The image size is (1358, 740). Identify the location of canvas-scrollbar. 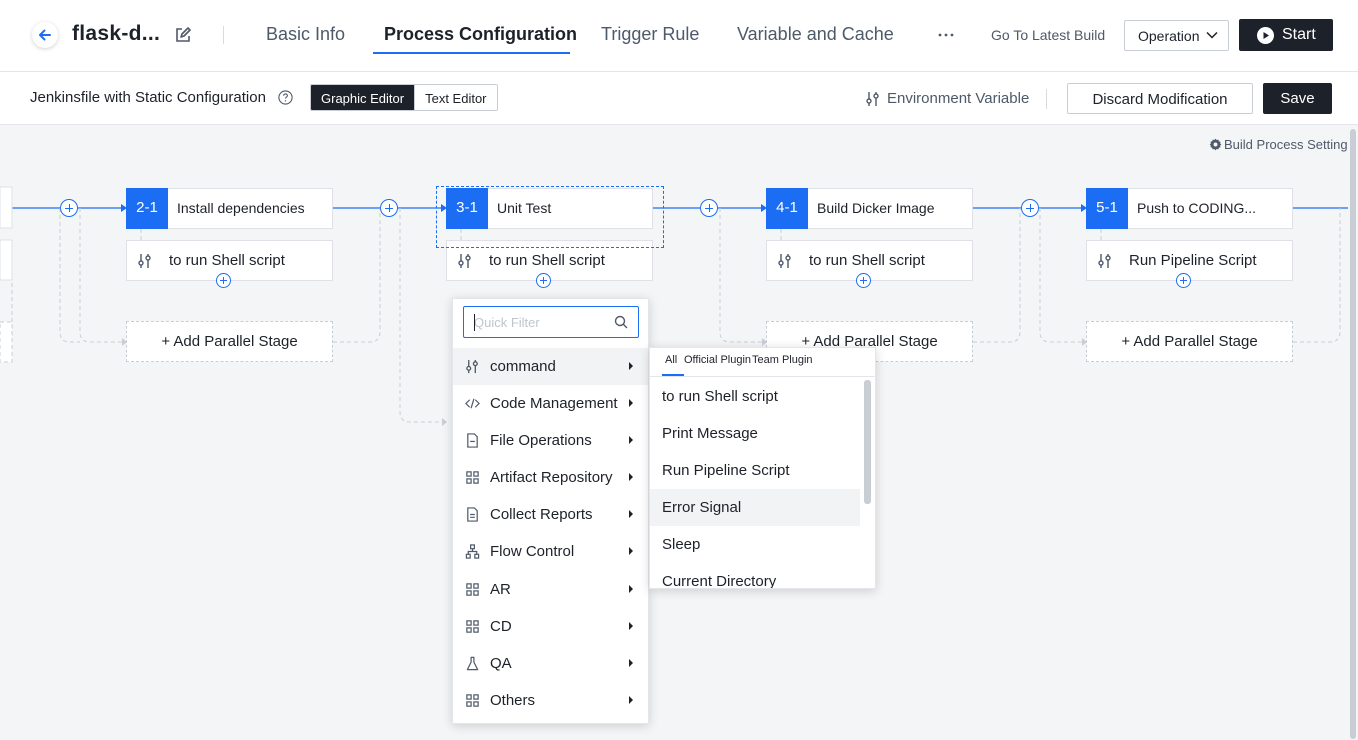
(1353, 432).